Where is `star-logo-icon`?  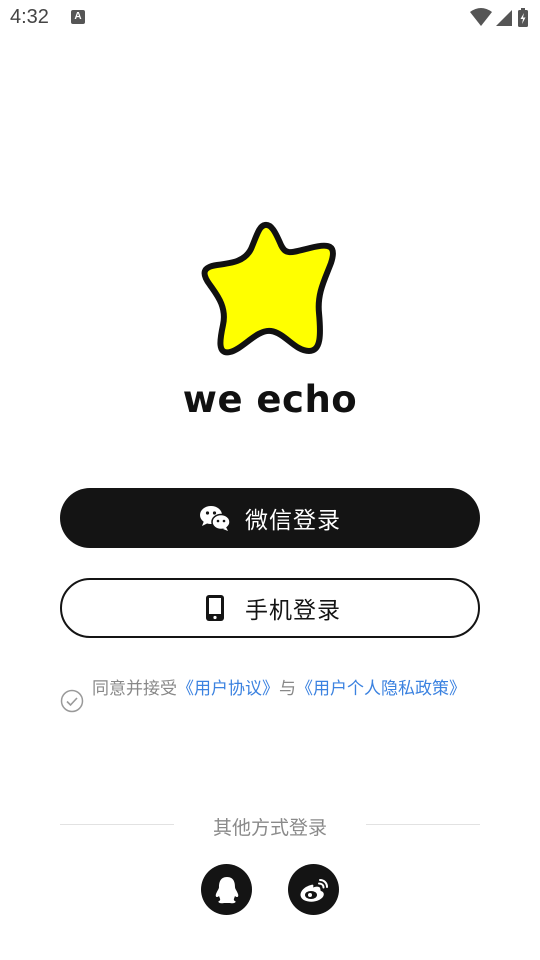 star-logo-icon is located at coordinates (270, 290).